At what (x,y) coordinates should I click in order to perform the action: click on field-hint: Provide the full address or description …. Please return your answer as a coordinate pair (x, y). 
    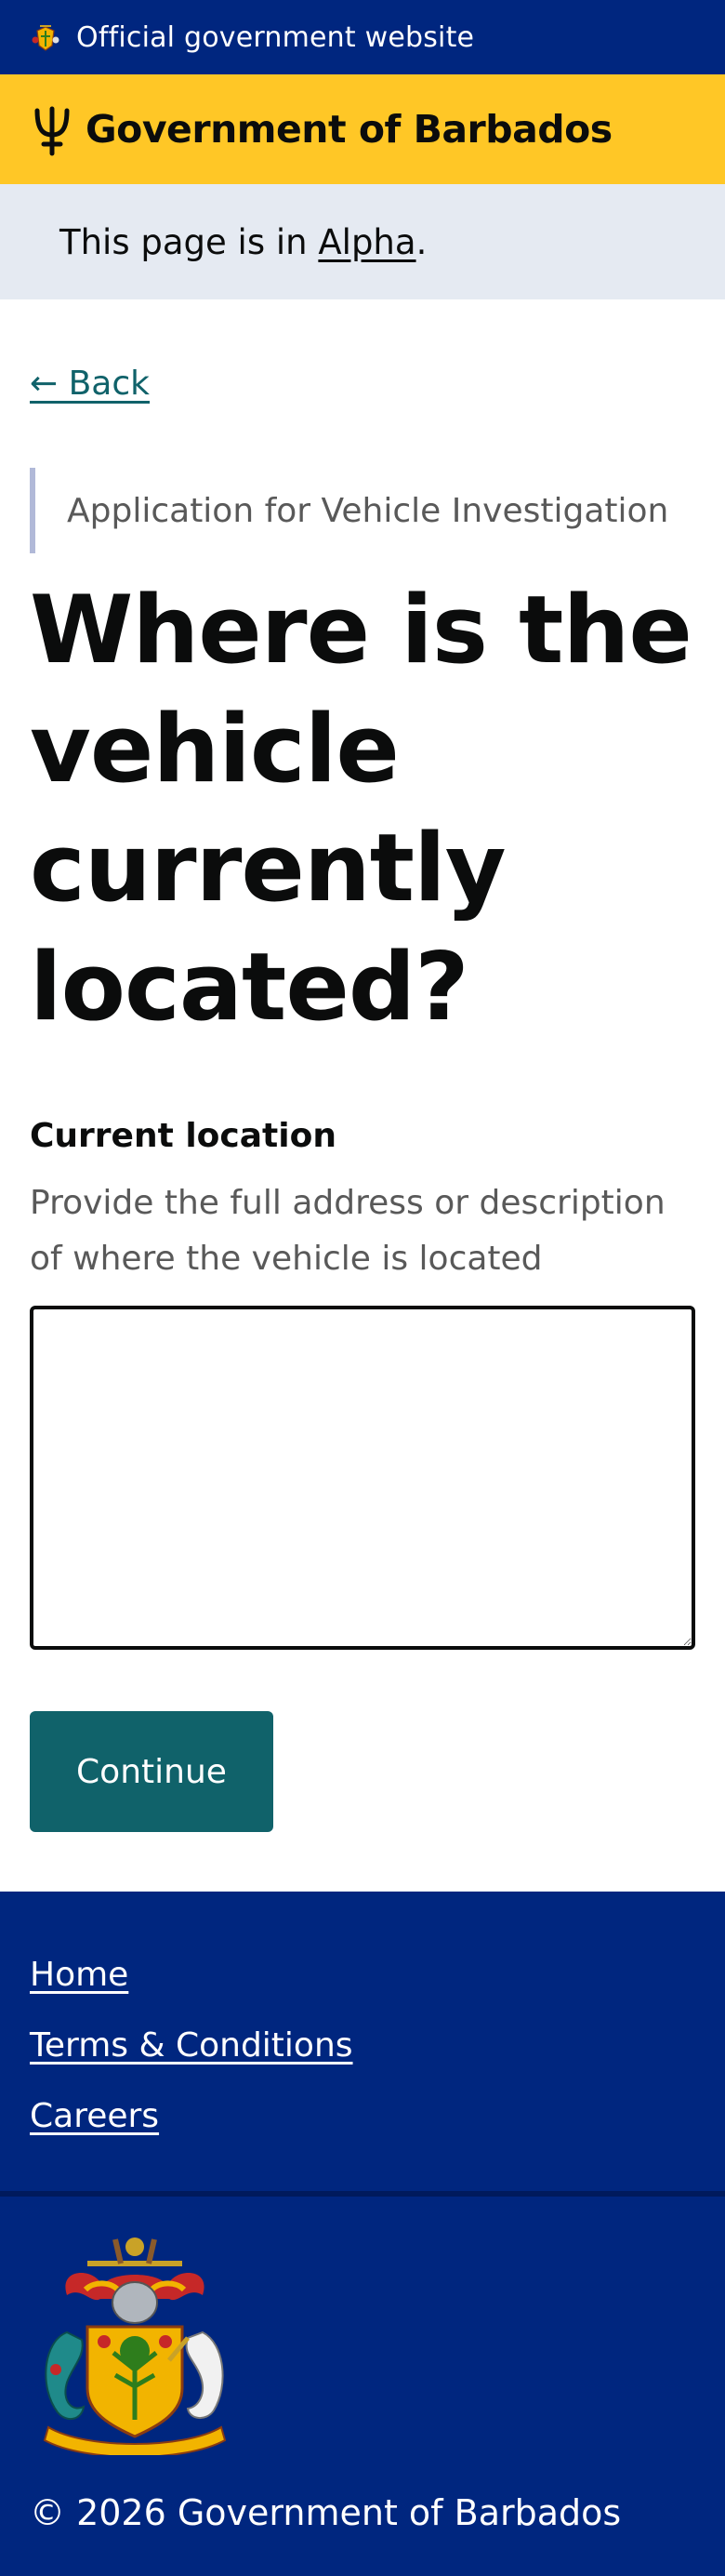
    Looking at the image, I should click on (348, 1231).